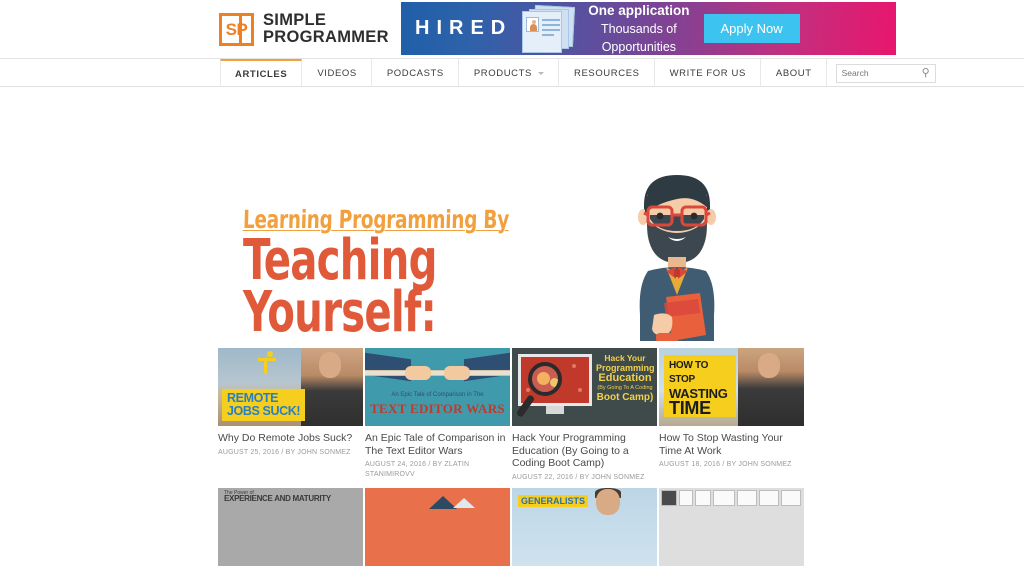 Image resolution: width=1024 pixels, height=566 pixels. I want to click on nav-label-products: PRODUCTS, so click(502, 73).